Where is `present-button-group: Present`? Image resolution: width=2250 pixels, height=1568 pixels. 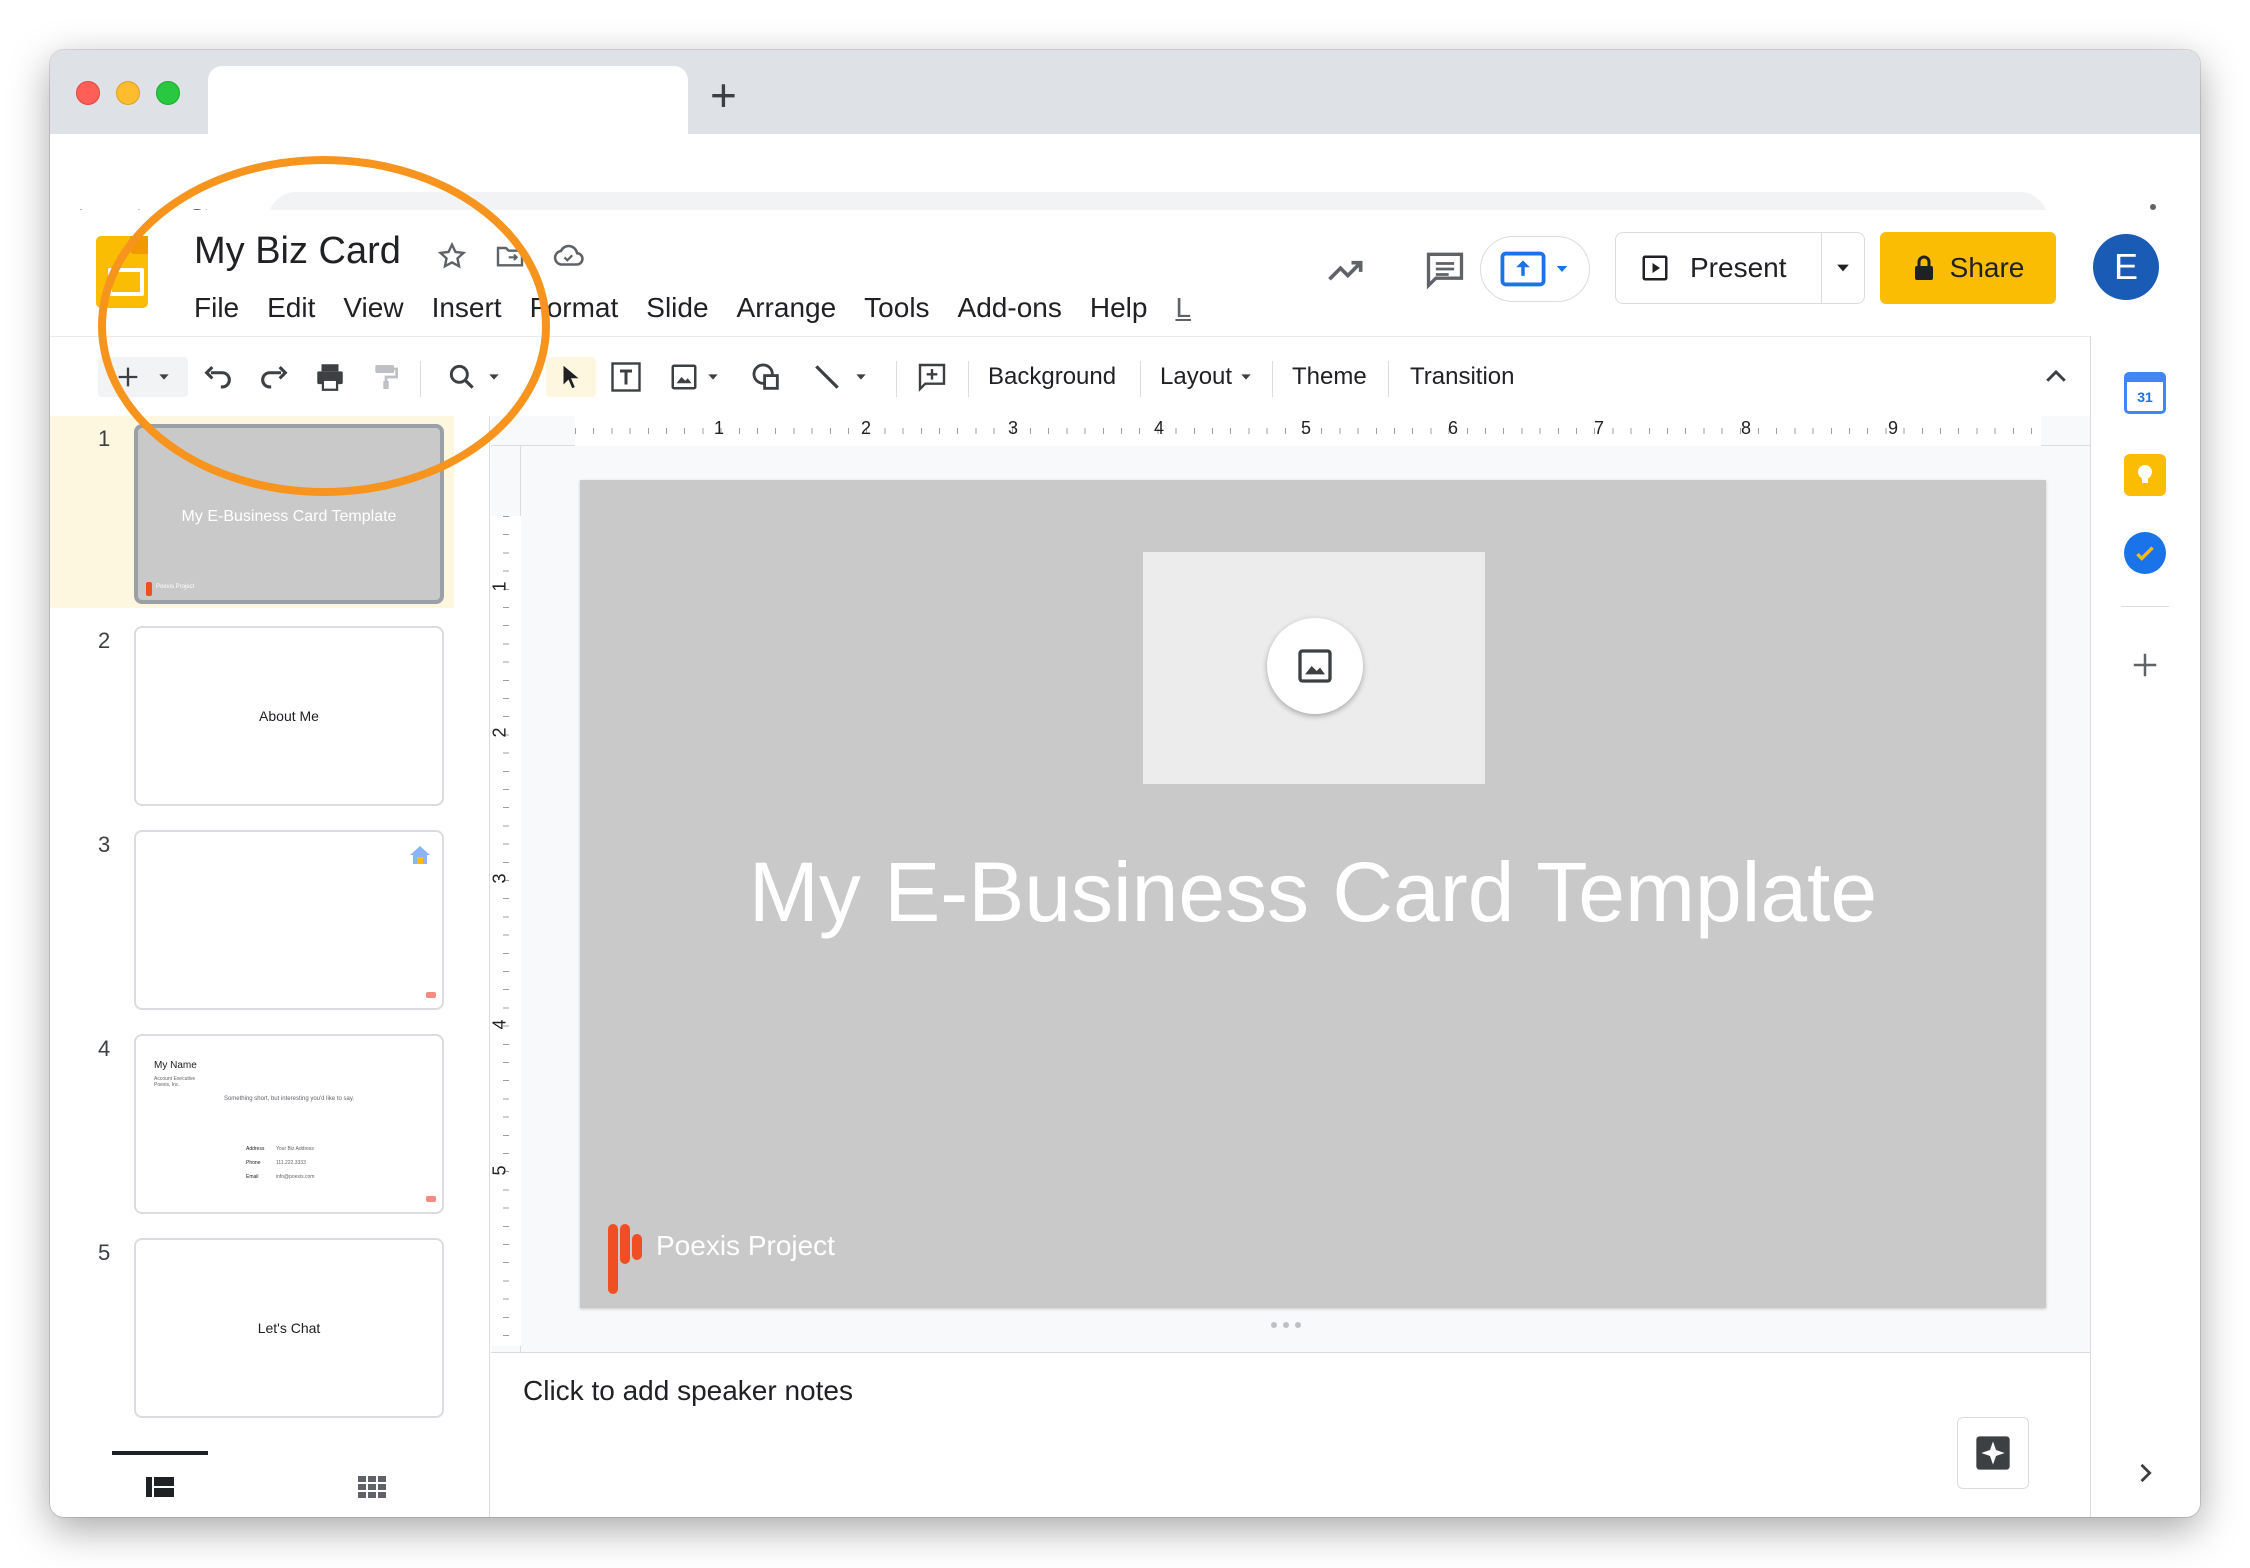 present-button-group: Present is located at coordinates (1740, 268).